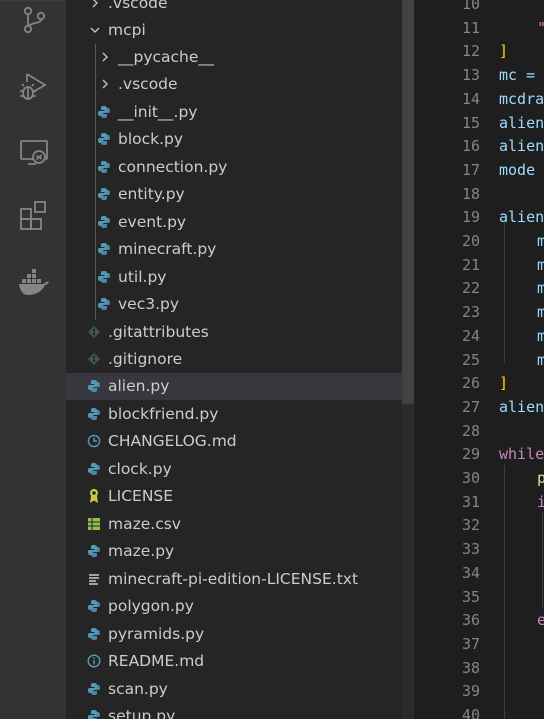  I want to click on tree-folder-vscode: .vscode, so click(234, 8).